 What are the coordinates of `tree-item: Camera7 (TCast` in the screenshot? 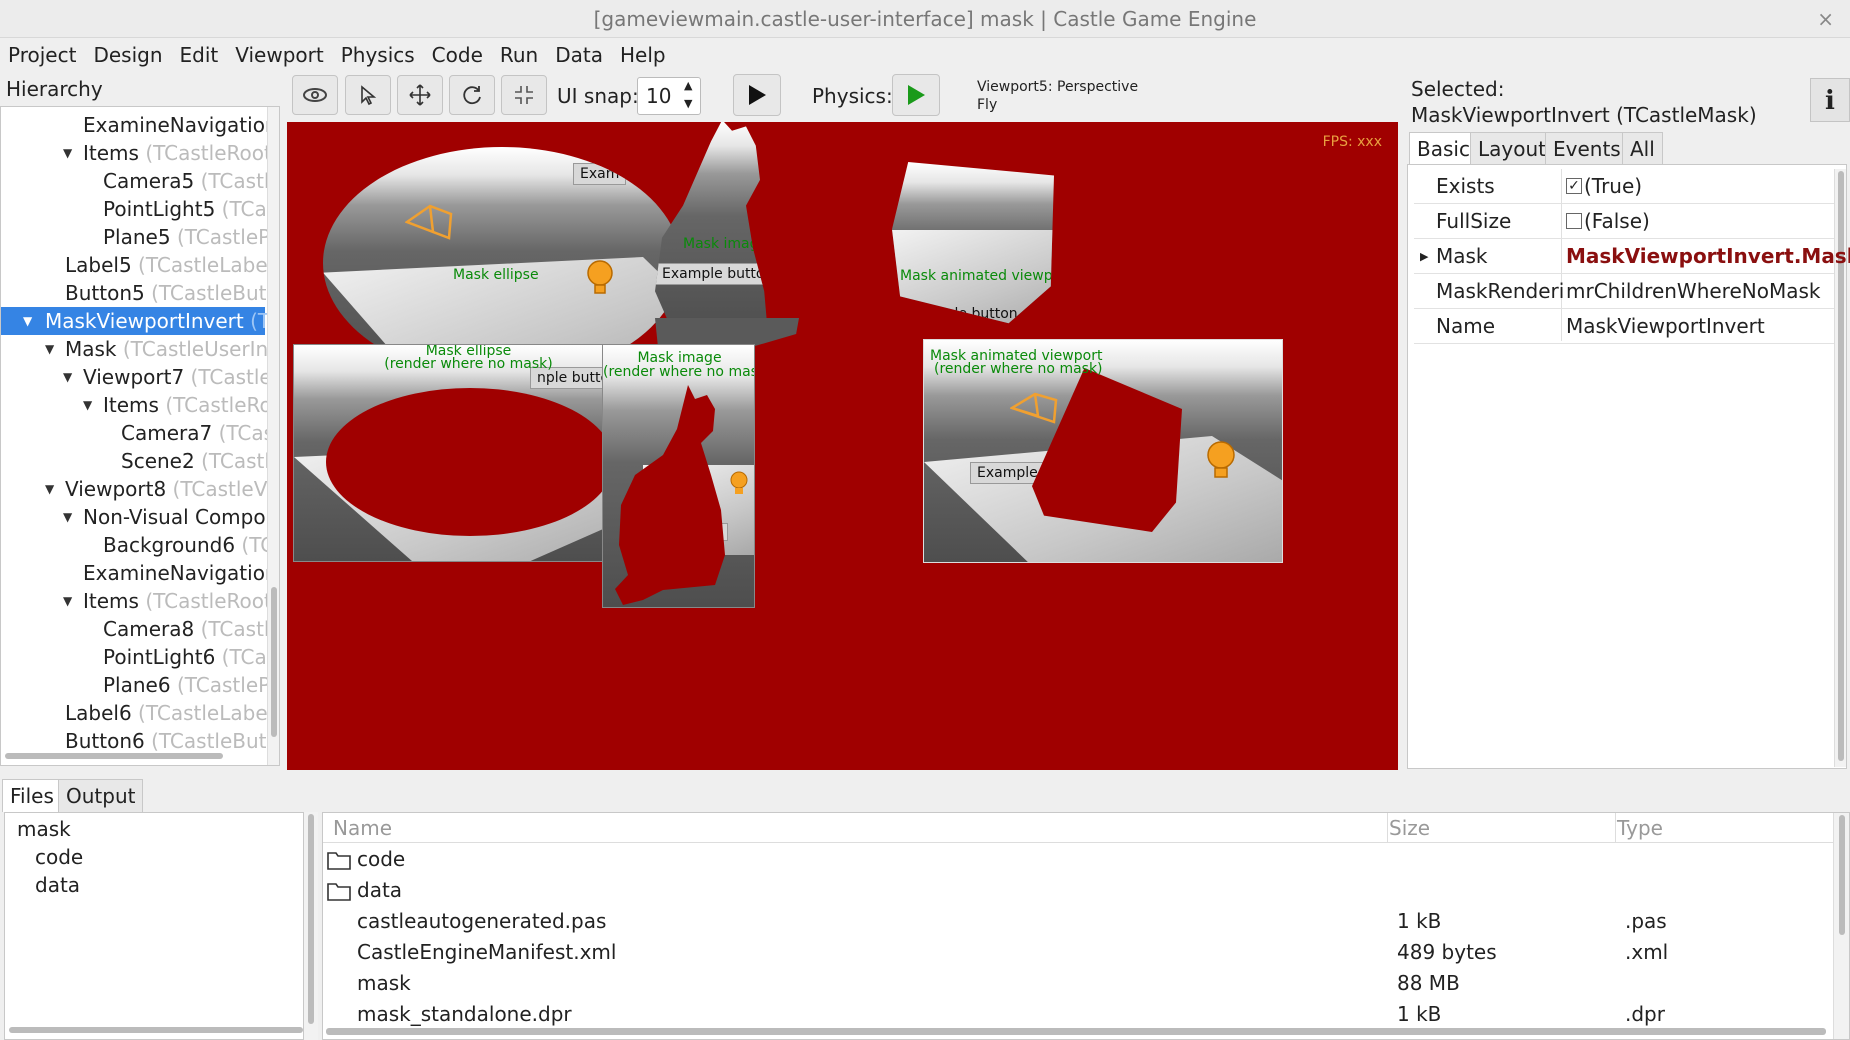 It's located at (200, 433).